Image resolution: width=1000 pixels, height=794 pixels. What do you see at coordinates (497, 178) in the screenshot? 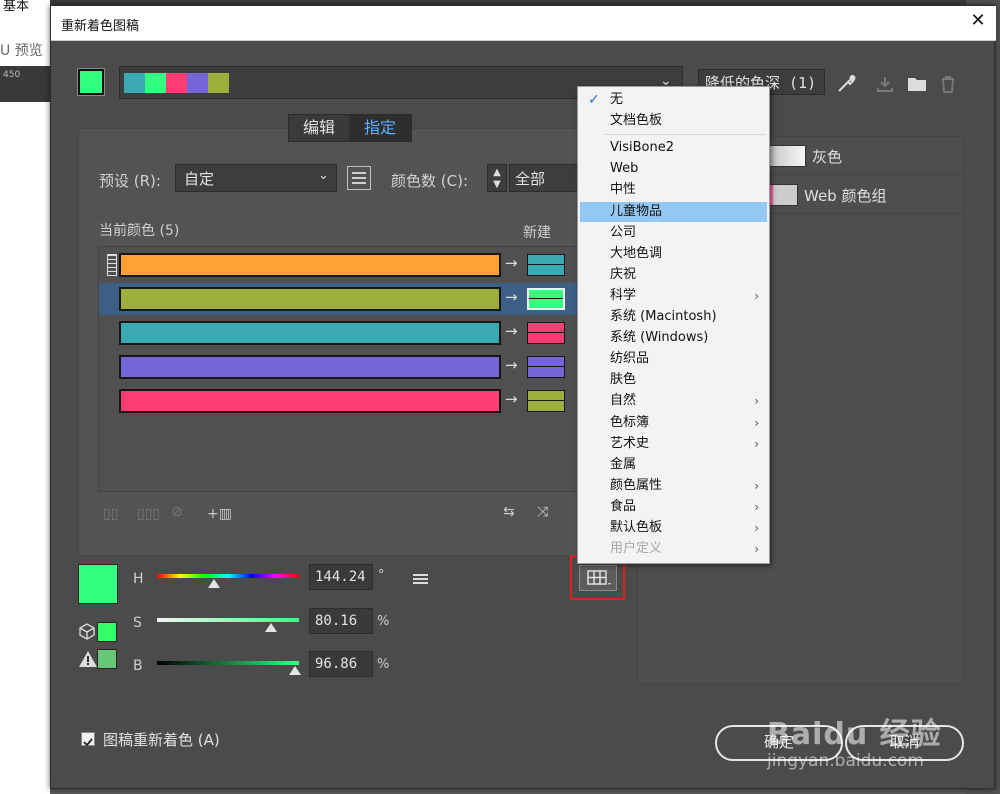
I see `colors-count-stepper: ▲ ▼` at bounding box center [497, 178].